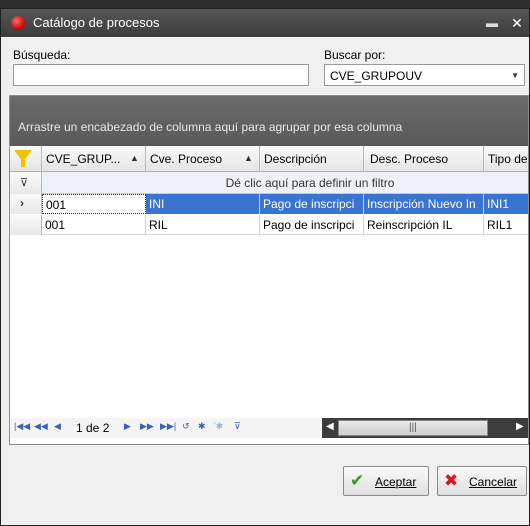 The height and width of the screenshot is (526, 530). Describe the element at coordinates (424, 75) in the screenshot. I see `search-by-dropdown: CVE_GRUPOUV ▼` at that location.